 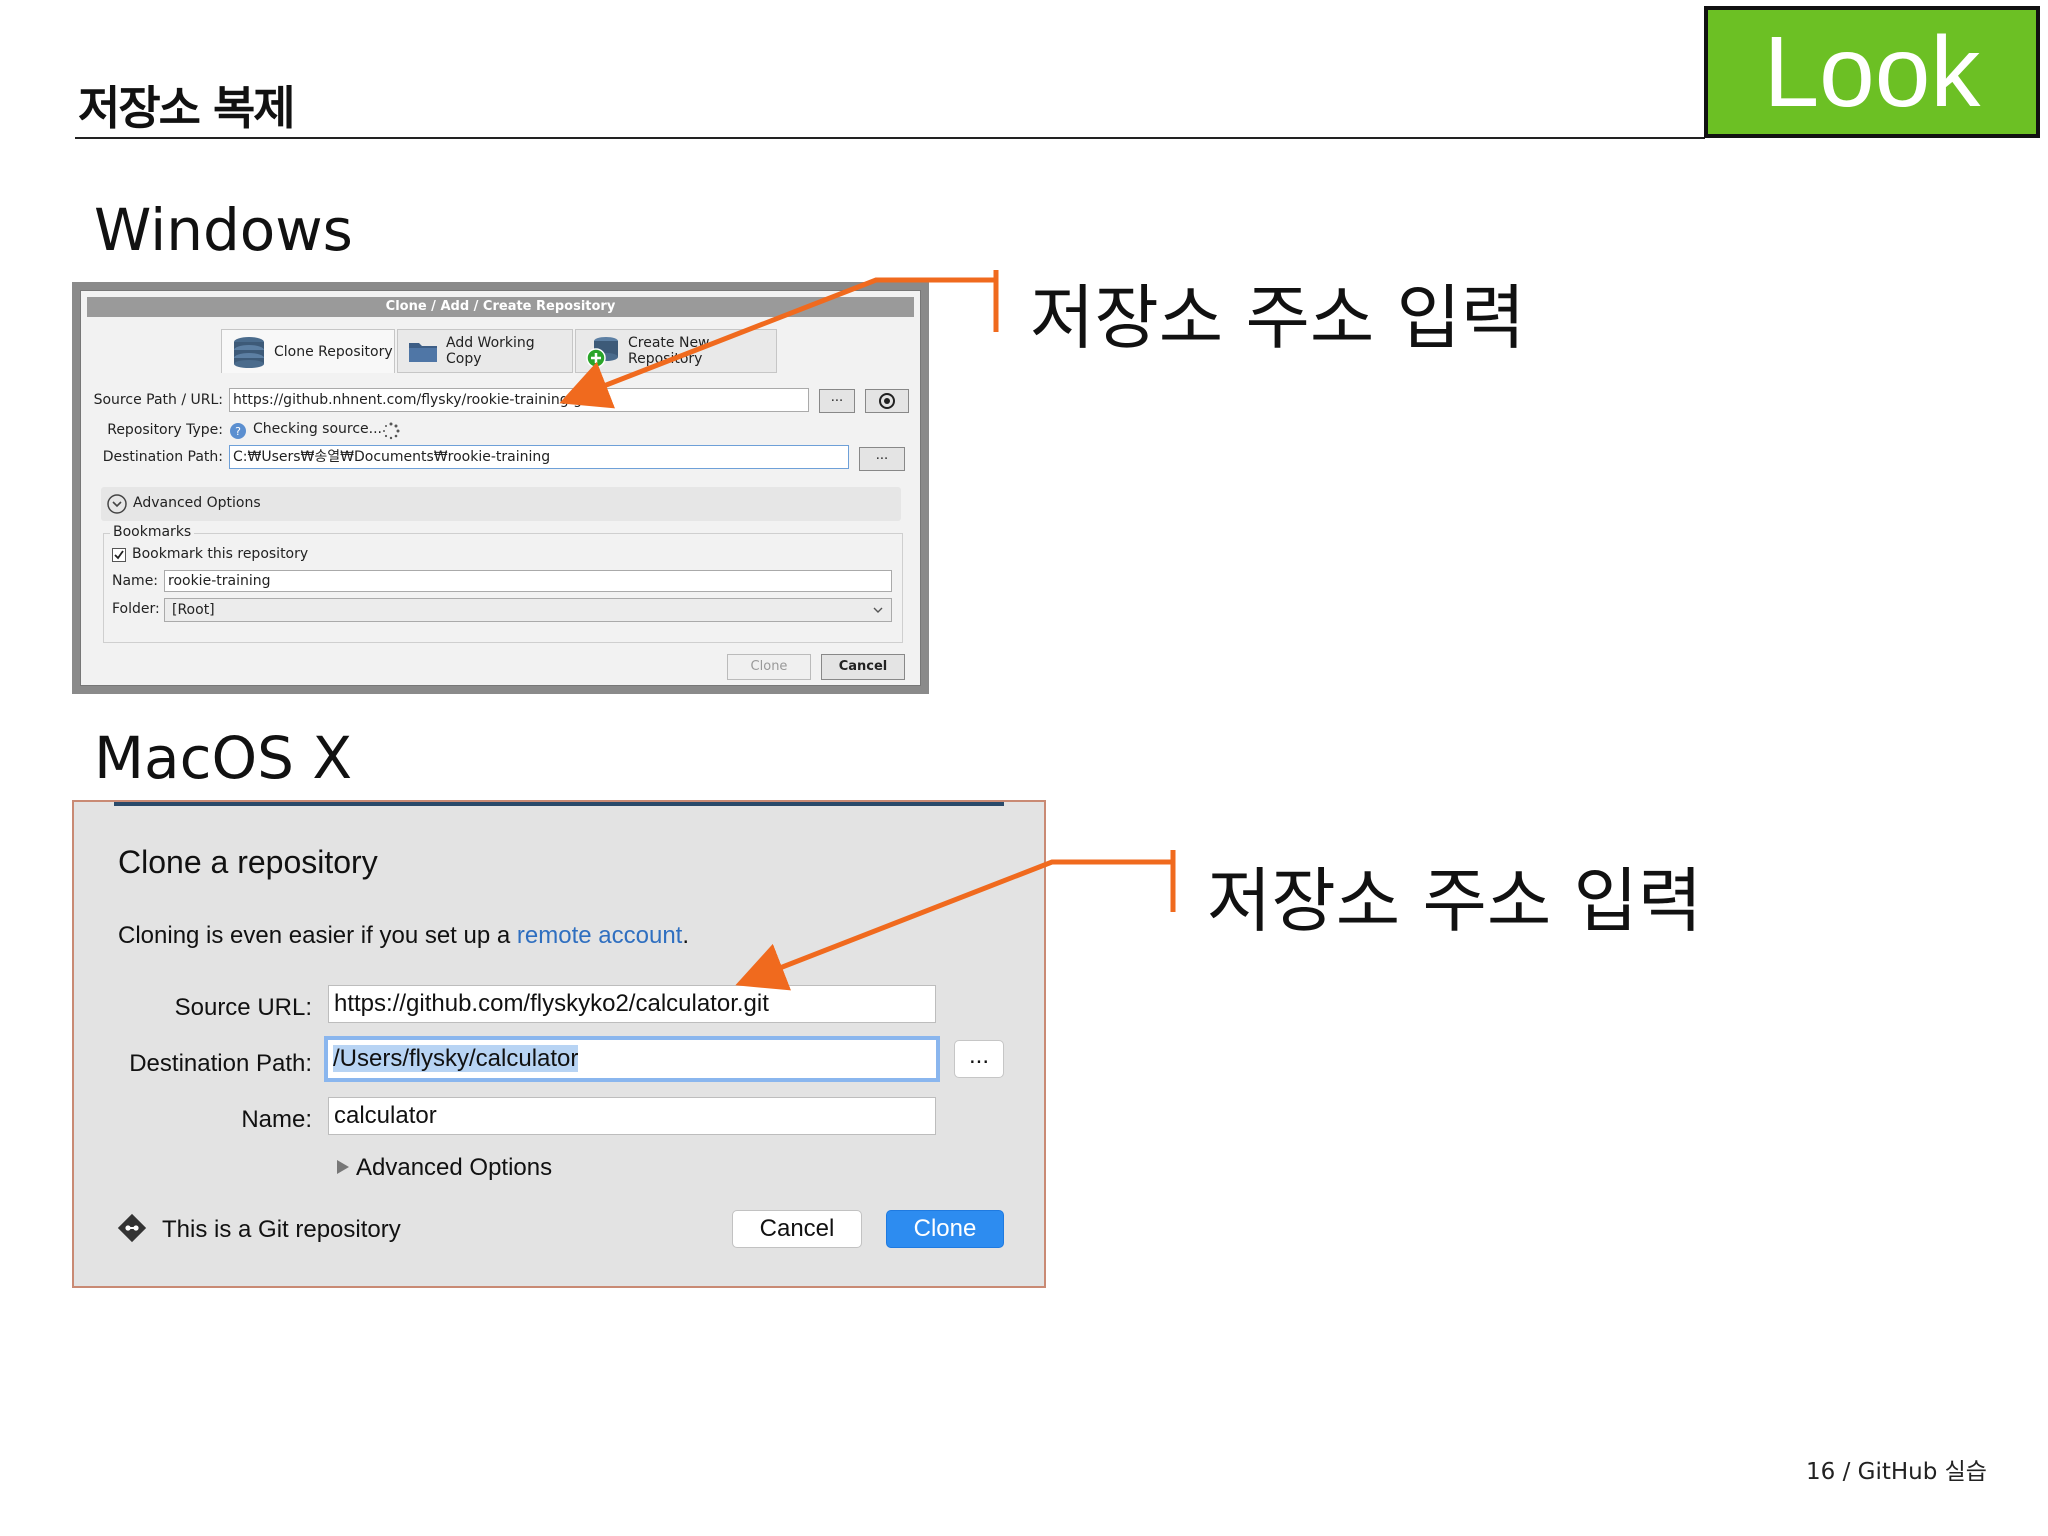 I want to click on page-footer: 16 / GitHub 실습, so click(x=1896, y=1472).